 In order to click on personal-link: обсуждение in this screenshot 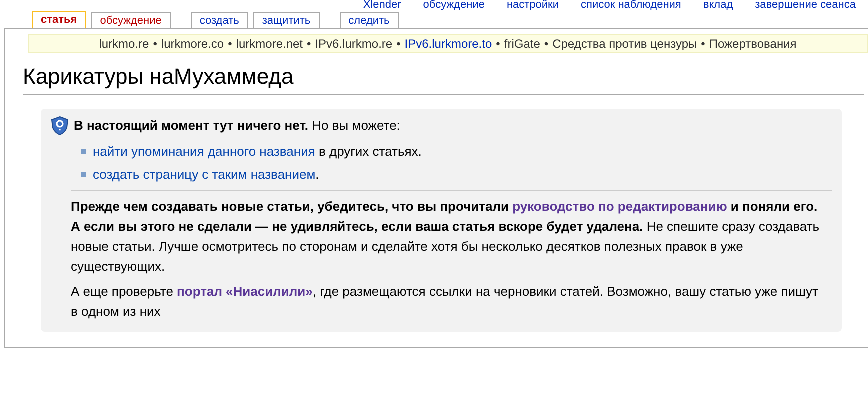, I will do `click(454, 5)`.